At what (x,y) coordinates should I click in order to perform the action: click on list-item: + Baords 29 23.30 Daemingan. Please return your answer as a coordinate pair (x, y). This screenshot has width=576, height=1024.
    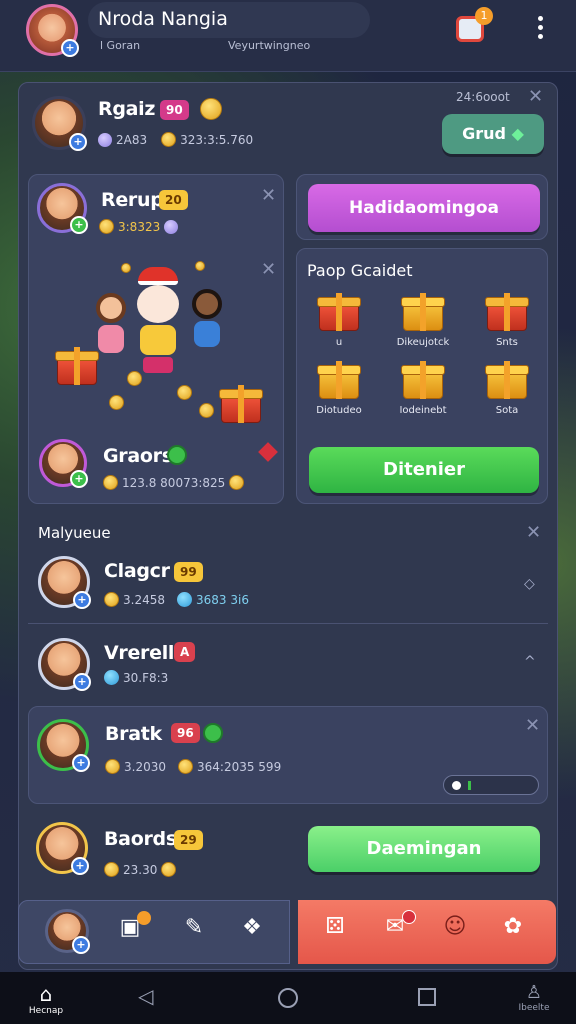
    Looking at the image, I should click on (288, 854).